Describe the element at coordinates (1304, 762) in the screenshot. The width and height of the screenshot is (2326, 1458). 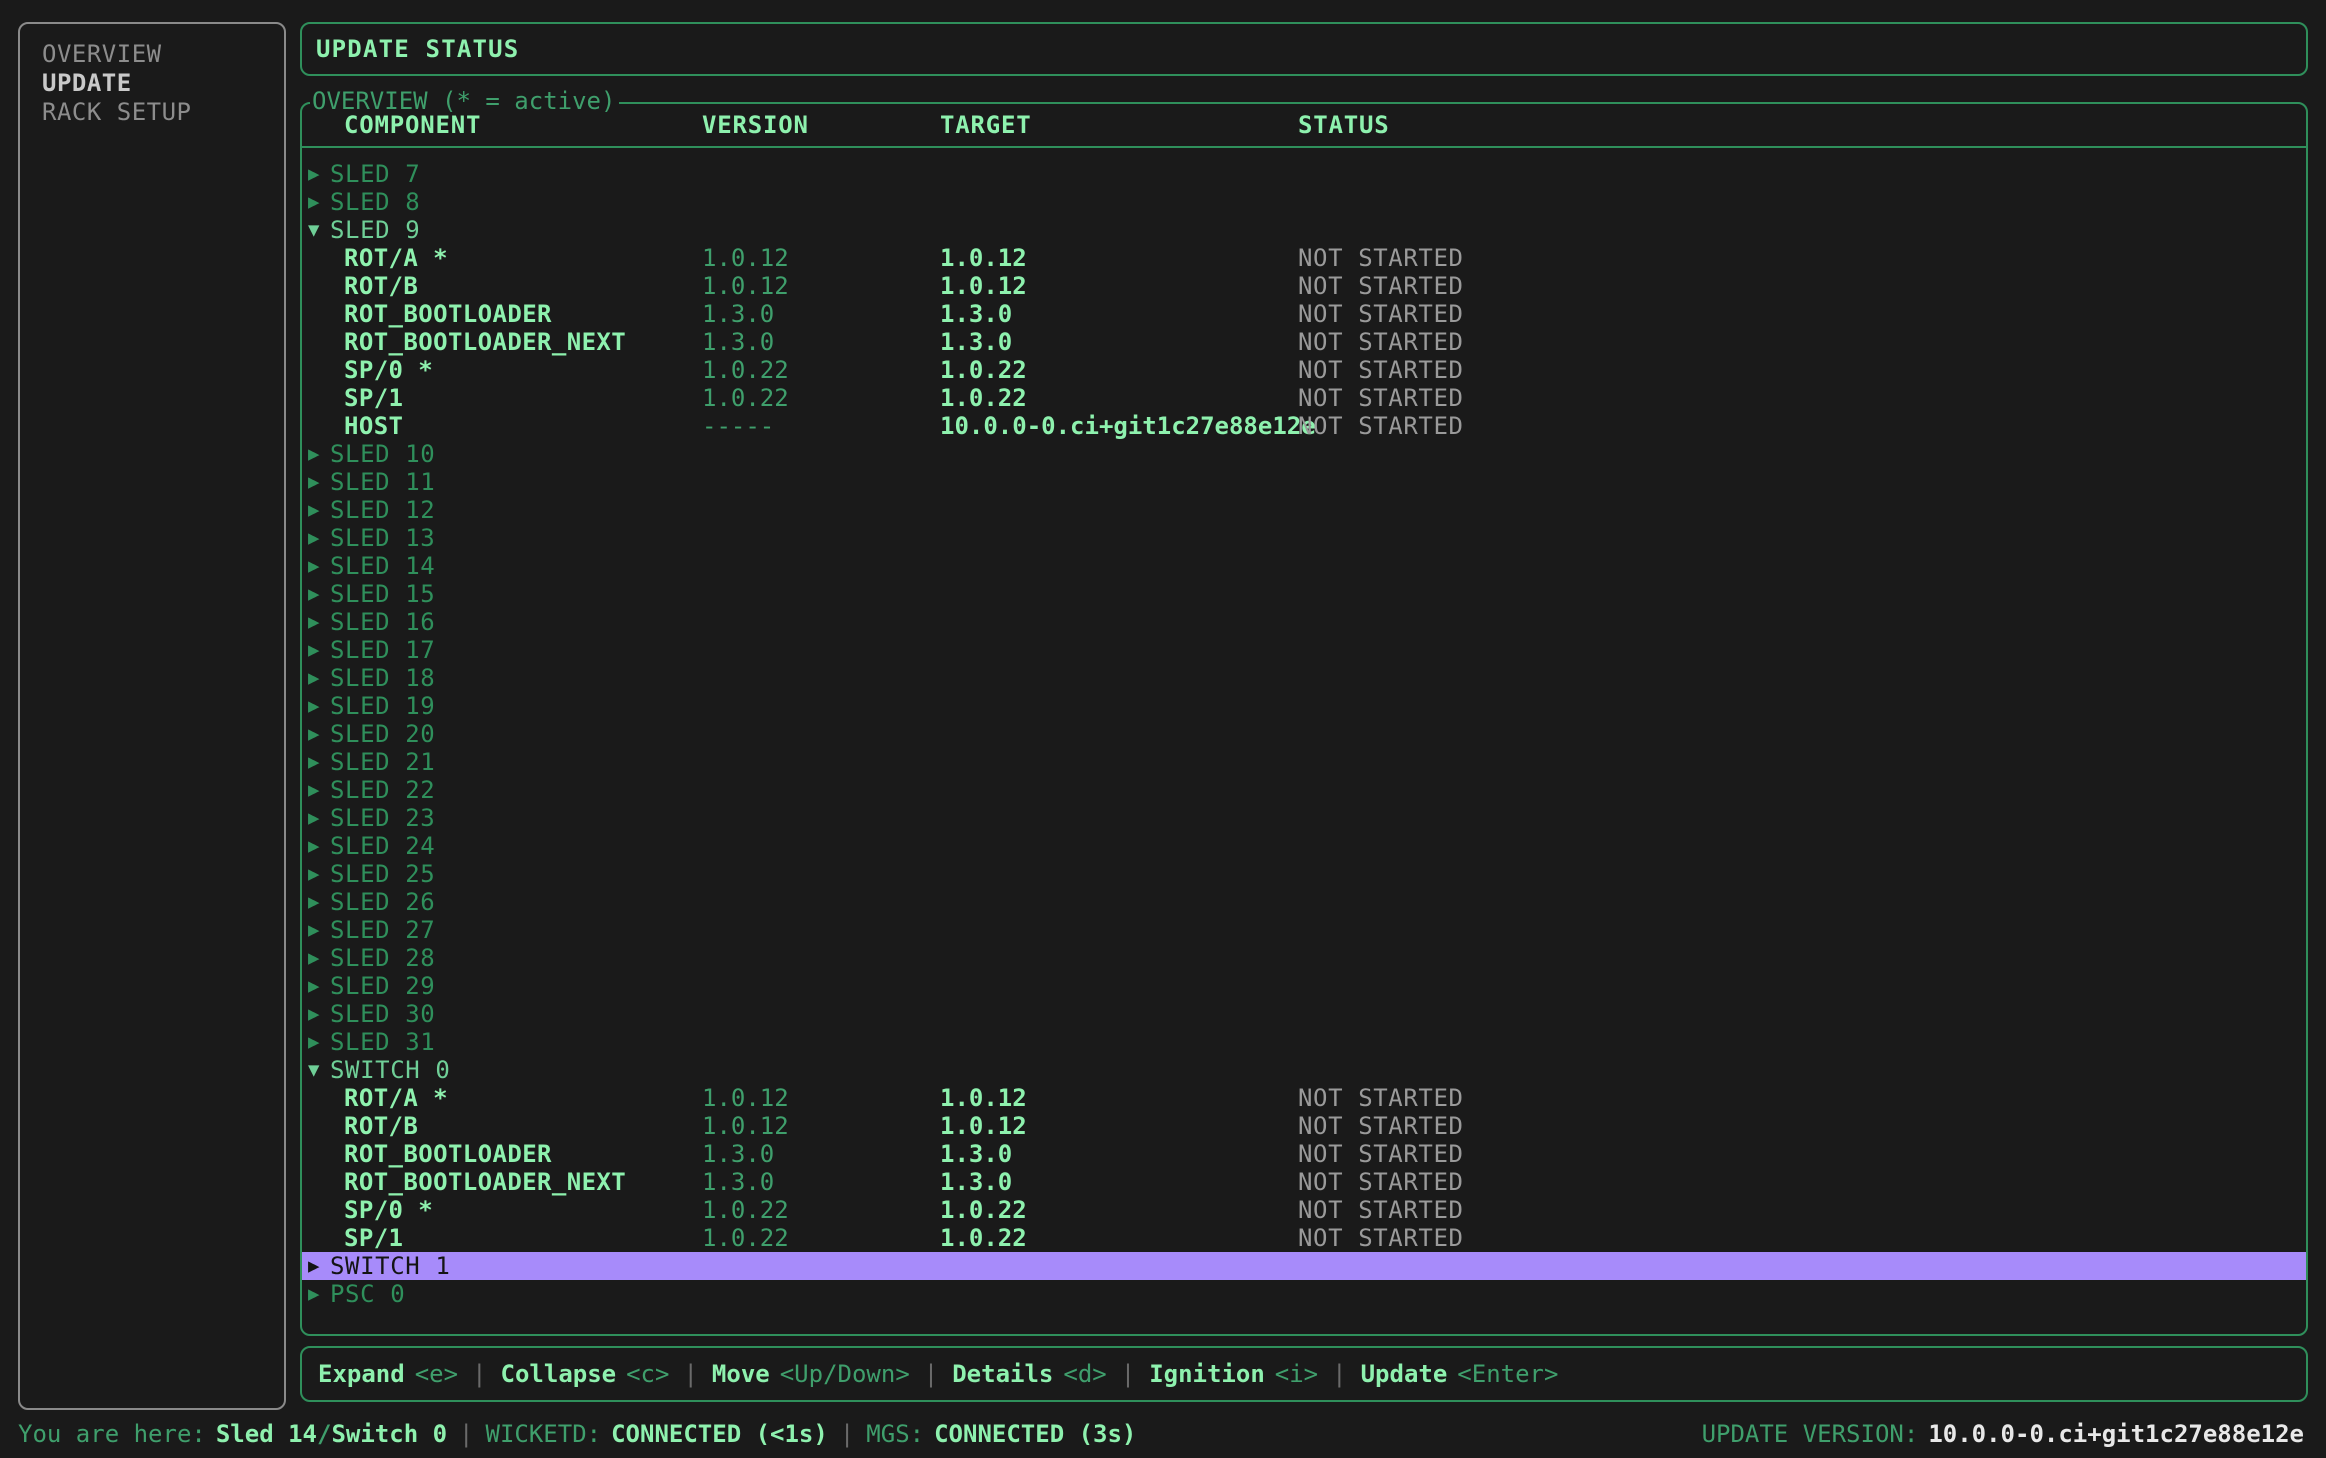
I see `table-row-group: ▶ SLED 21` at that location.